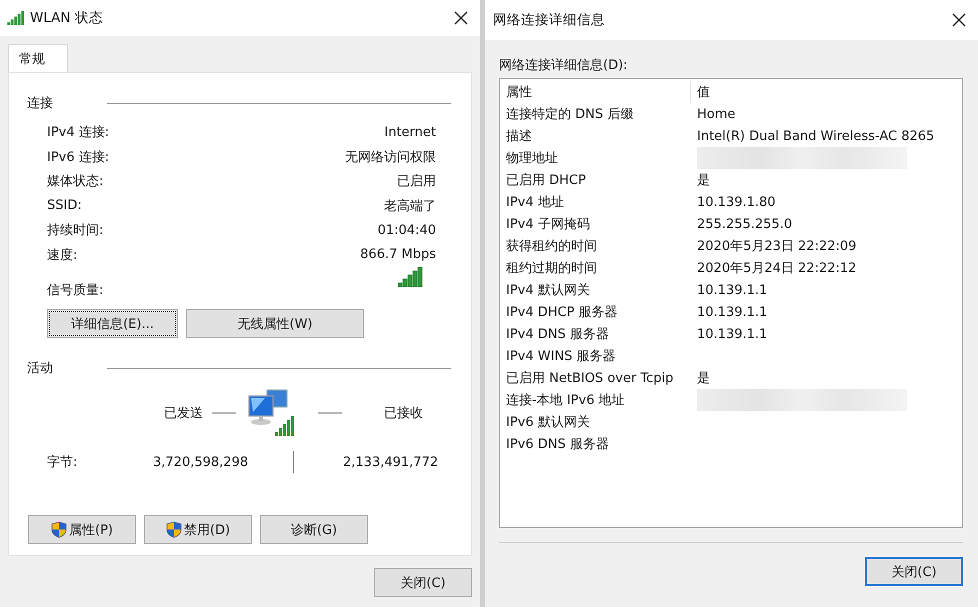 The image size is (978, 607). I want to click on dialog-button: 无线属性(W), so click(275, 323).